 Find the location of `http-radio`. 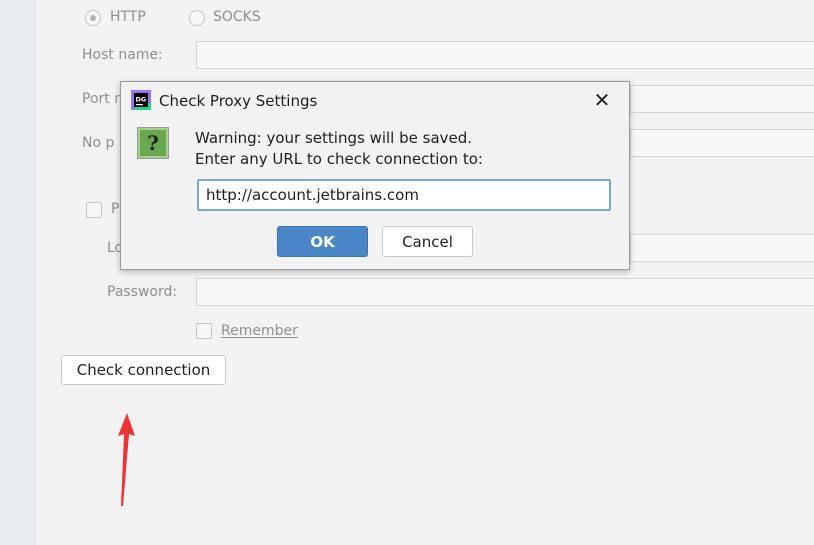

http-radio is located at coordinates (93, 18).